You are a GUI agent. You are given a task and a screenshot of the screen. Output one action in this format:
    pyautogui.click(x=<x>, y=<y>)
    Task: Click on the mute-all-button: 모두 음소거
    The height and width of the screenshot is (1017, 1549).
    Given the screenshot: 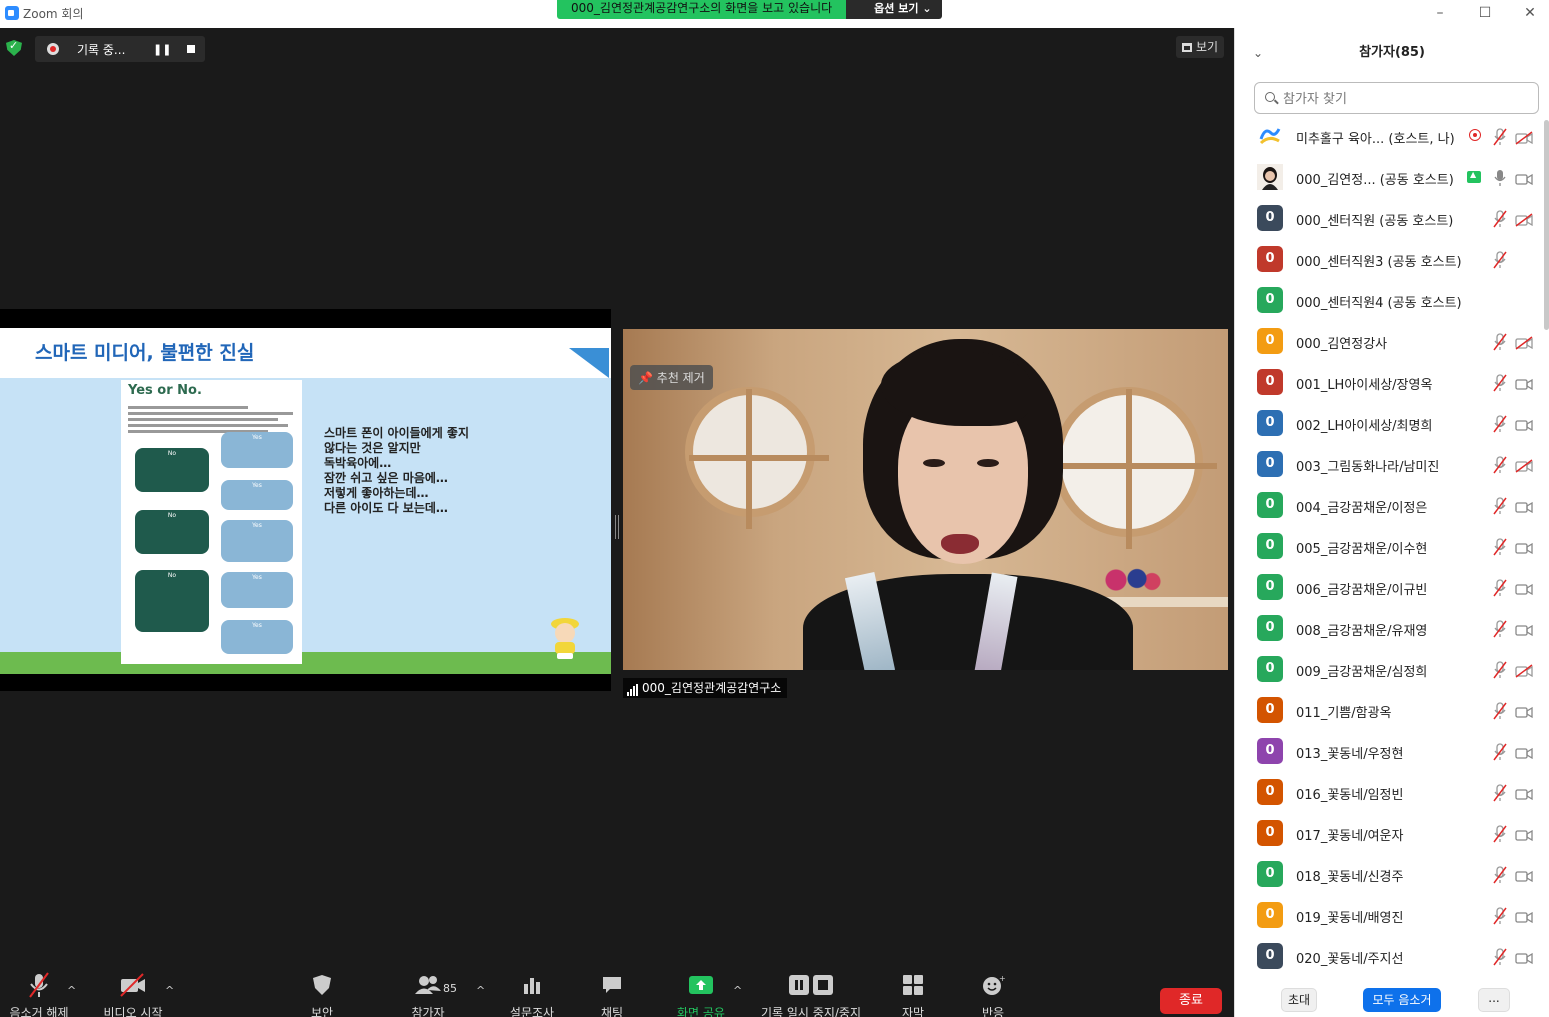 What is the action you would take?
    pyautogui.click(x=1402, y=1000)
    